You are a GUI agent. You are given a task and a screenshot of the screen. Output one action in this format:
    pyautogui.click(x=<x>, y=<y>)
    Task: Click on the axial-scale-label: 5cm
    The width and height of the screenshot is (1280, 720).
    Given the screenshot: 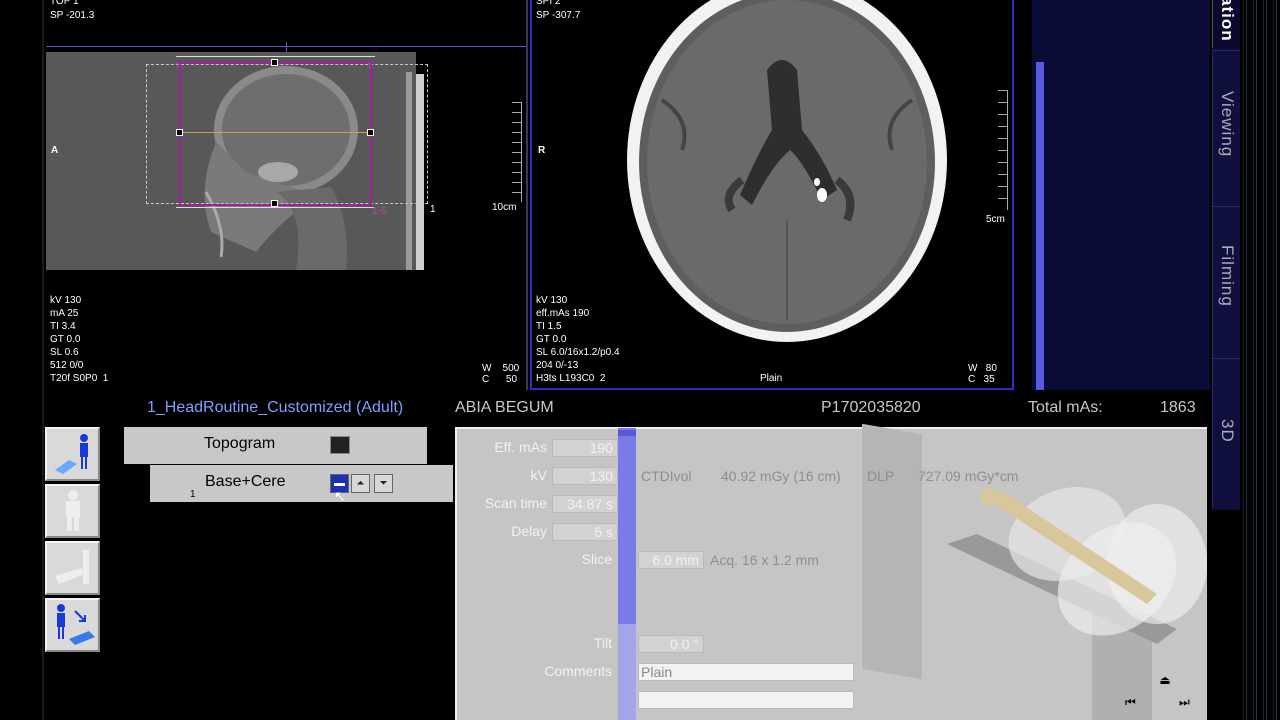 What is the action you would take?
    pyautogui.click(x=995, y=219)
    